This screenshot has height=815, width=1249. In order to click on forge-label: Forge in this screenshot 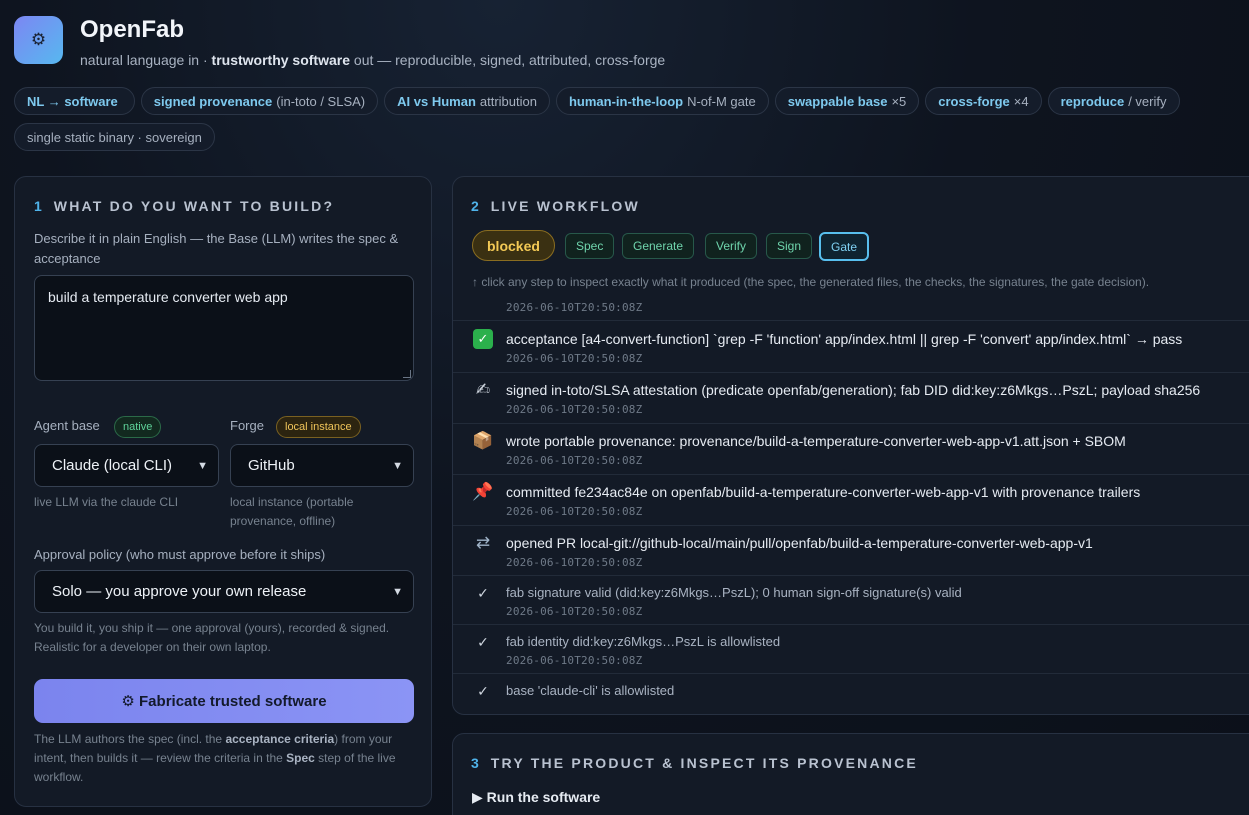, I will do `click(247, 425)`.